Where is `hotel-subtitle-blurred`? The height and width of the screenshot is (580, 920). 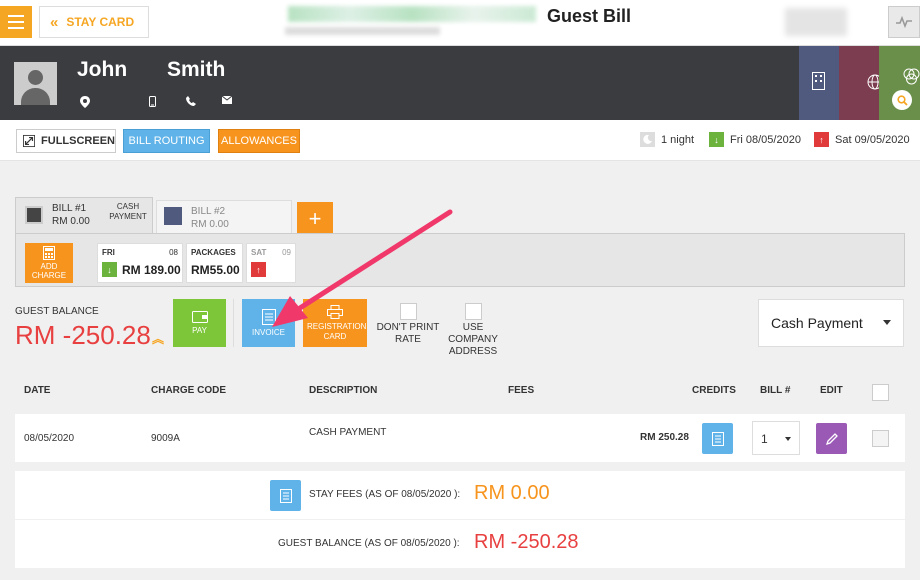
hotel-subtitle-blurred is located at coordinates (362, 31).